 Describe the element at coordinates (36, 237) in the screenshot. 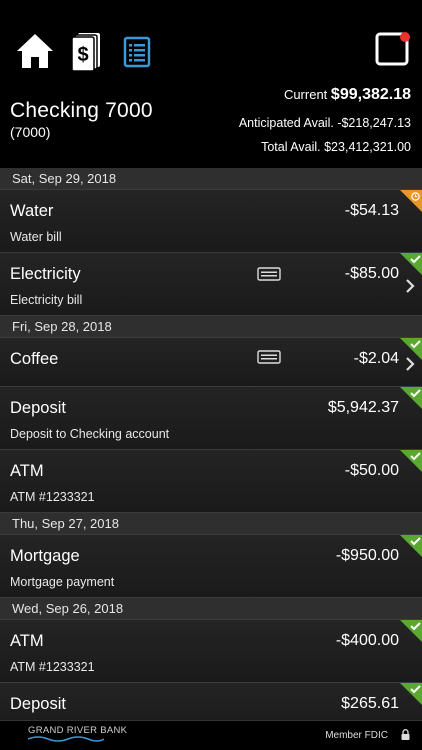

I see `transaction-description: Water bill` at that location.